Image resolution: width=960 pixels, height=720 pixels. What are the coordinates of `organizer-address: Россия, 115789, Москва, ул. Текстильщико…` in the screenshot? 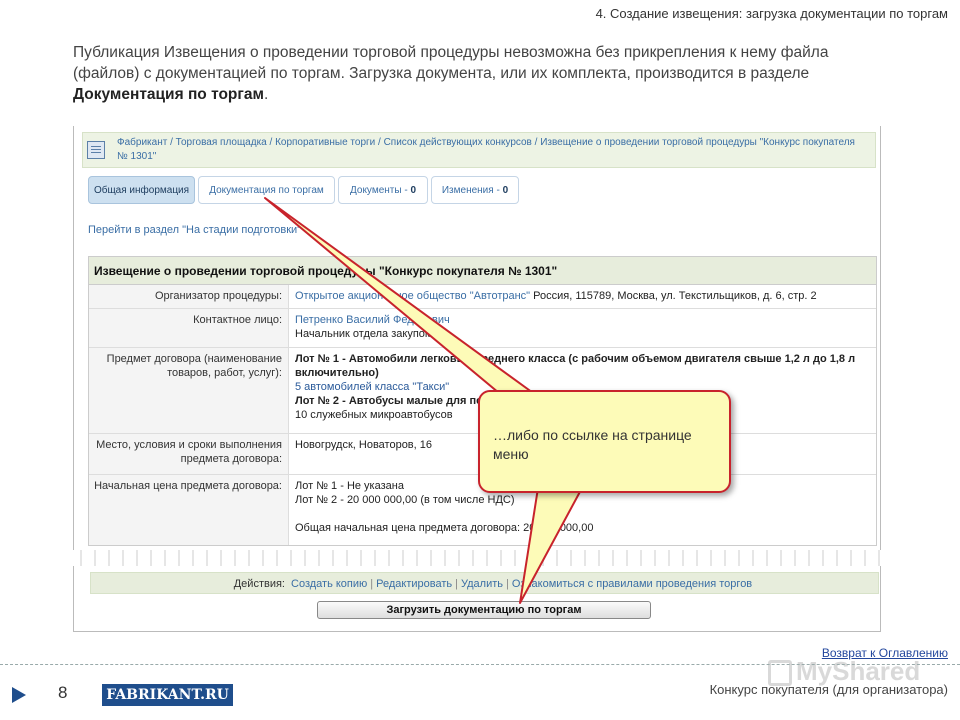 It's located at (673, 296).